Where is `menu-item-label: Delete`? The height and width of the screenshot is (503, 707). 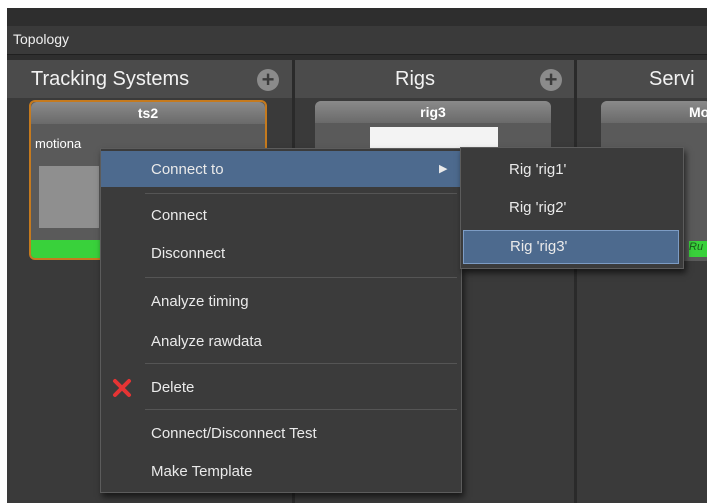
menu-item-label: Delete is located at coordinates (173, 387).